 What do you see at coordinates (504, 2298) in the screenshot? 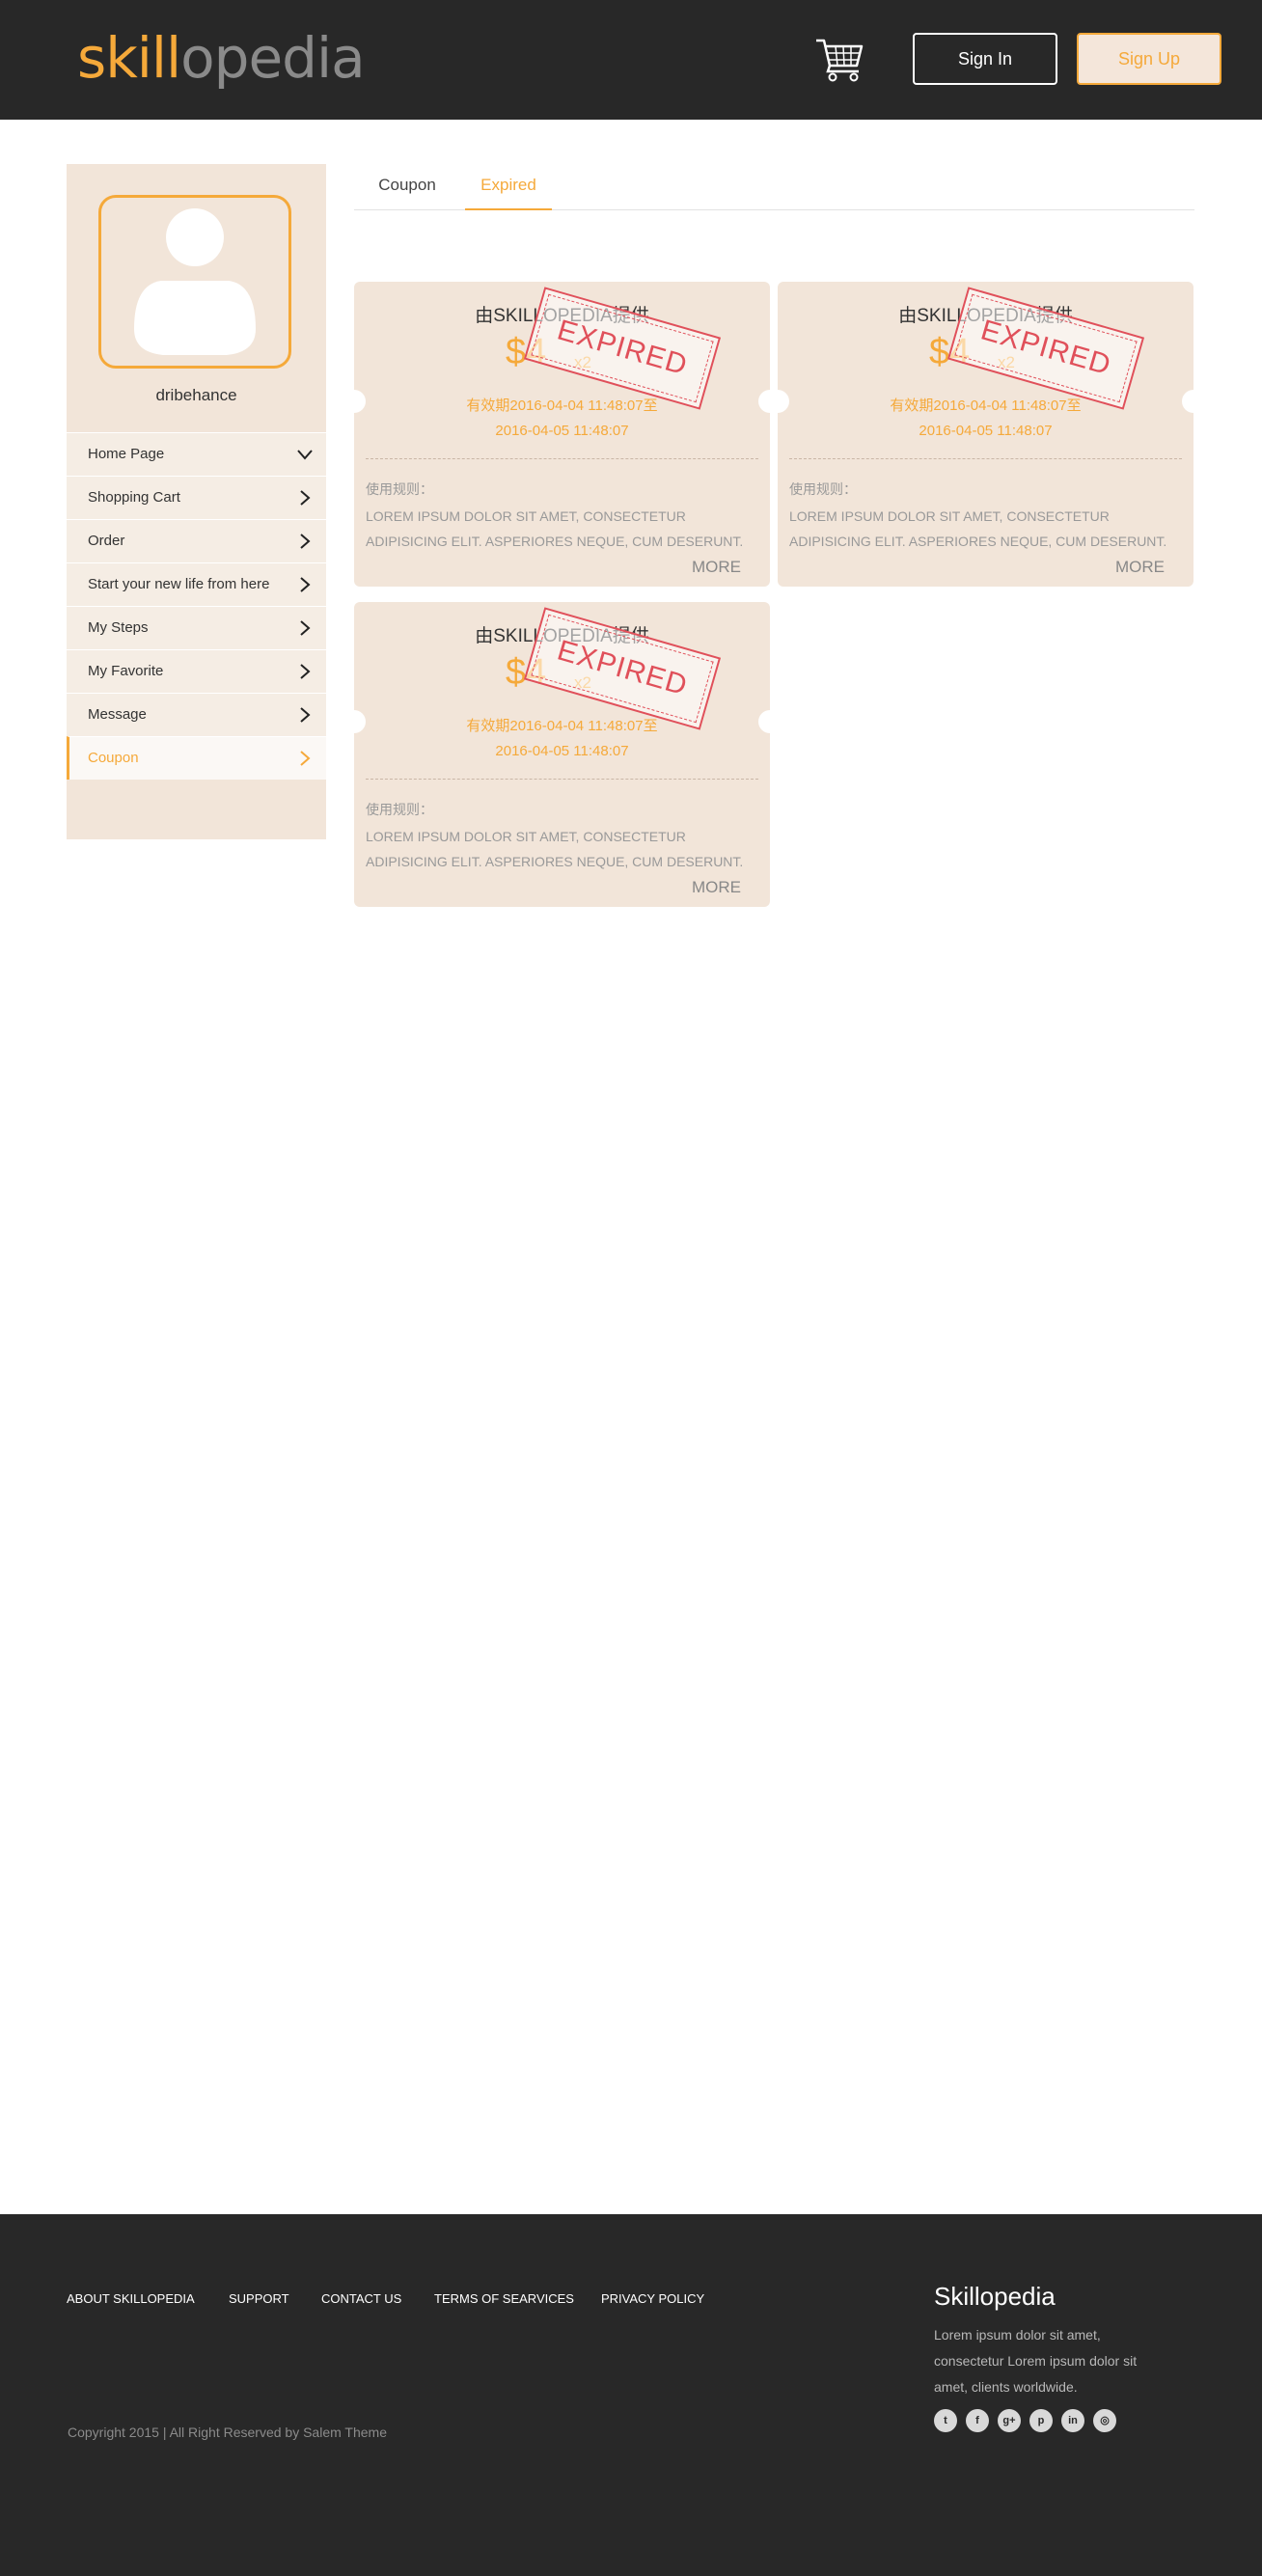
I see `footer-link-terms: TERMS OF SEARVICES` at bounding box center [504, 2298].